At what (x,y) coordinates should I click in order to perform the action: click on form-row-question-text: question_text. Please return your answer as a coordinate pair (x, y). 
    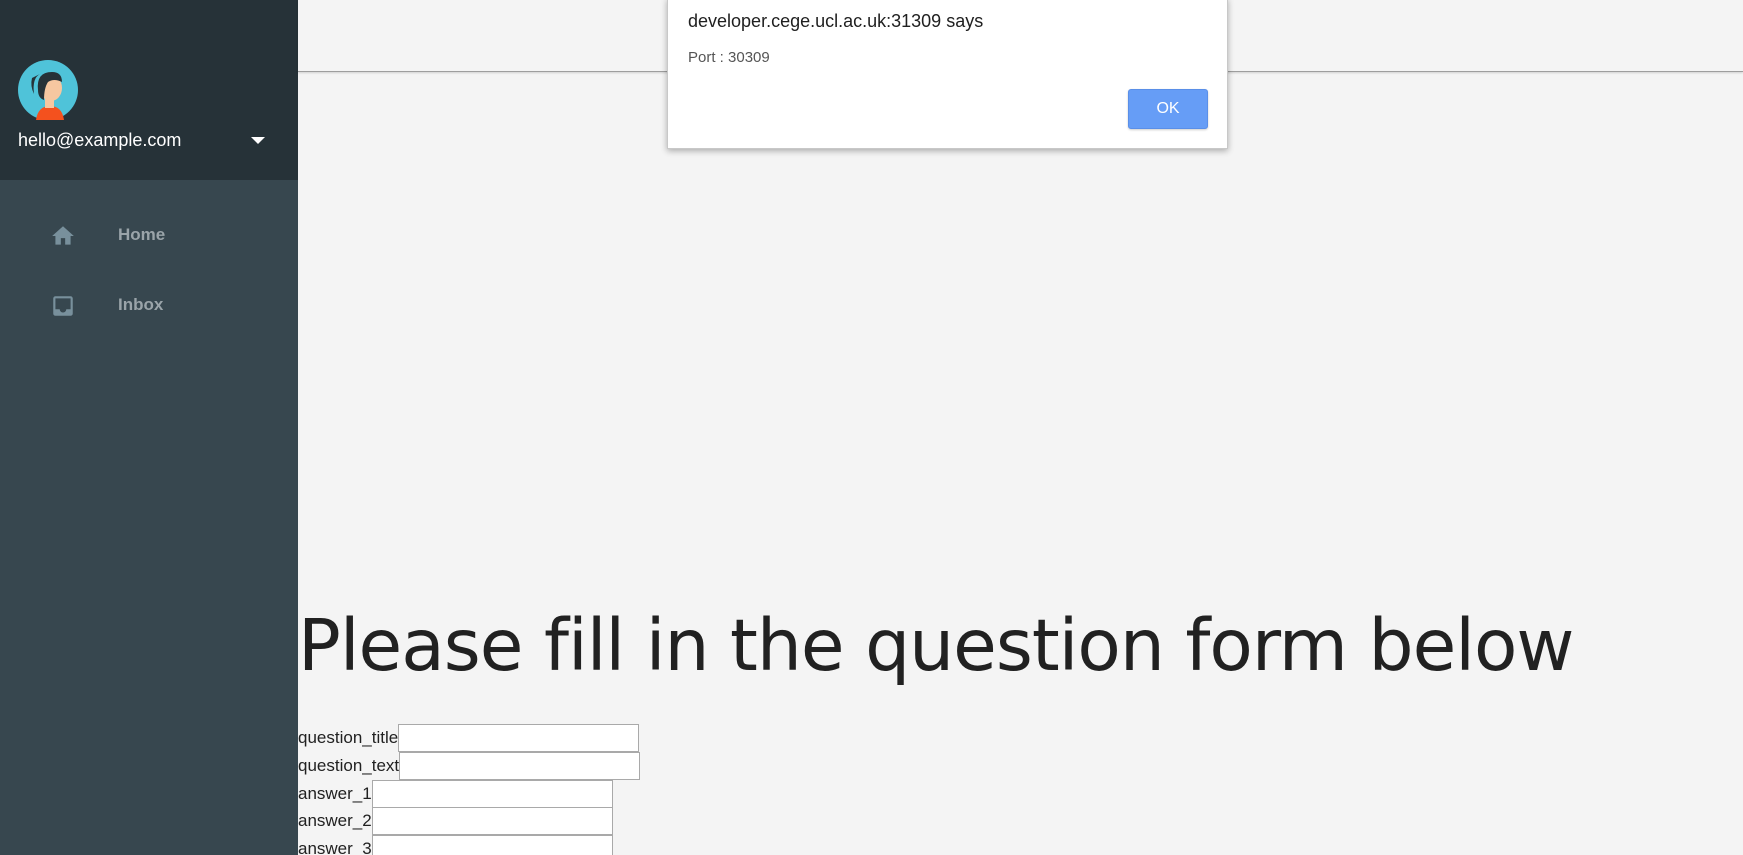
    Looking at the image, I should click on (469, 766).